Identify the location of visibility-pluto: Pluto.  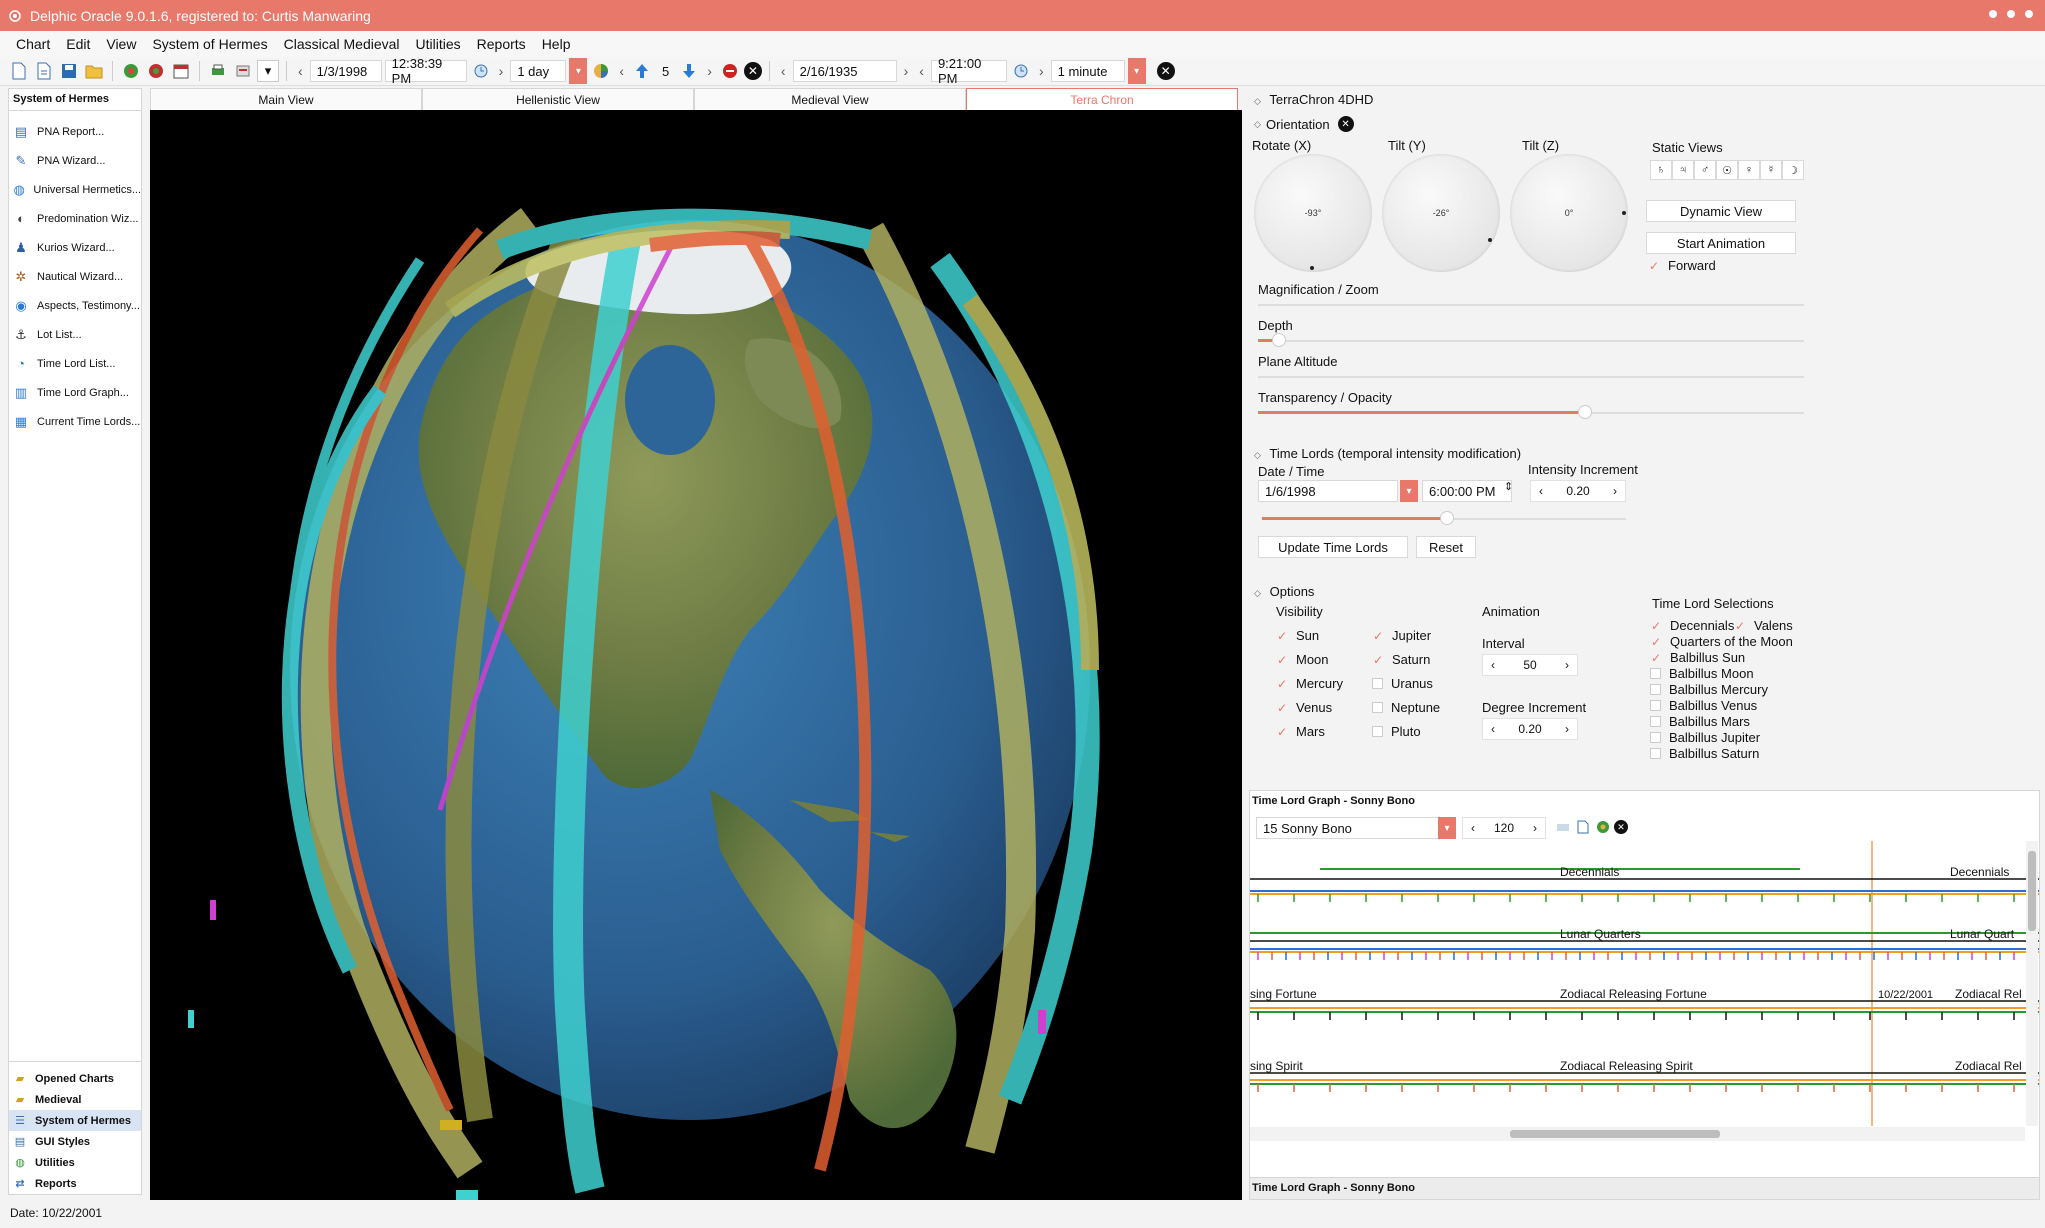
(1396, 731).